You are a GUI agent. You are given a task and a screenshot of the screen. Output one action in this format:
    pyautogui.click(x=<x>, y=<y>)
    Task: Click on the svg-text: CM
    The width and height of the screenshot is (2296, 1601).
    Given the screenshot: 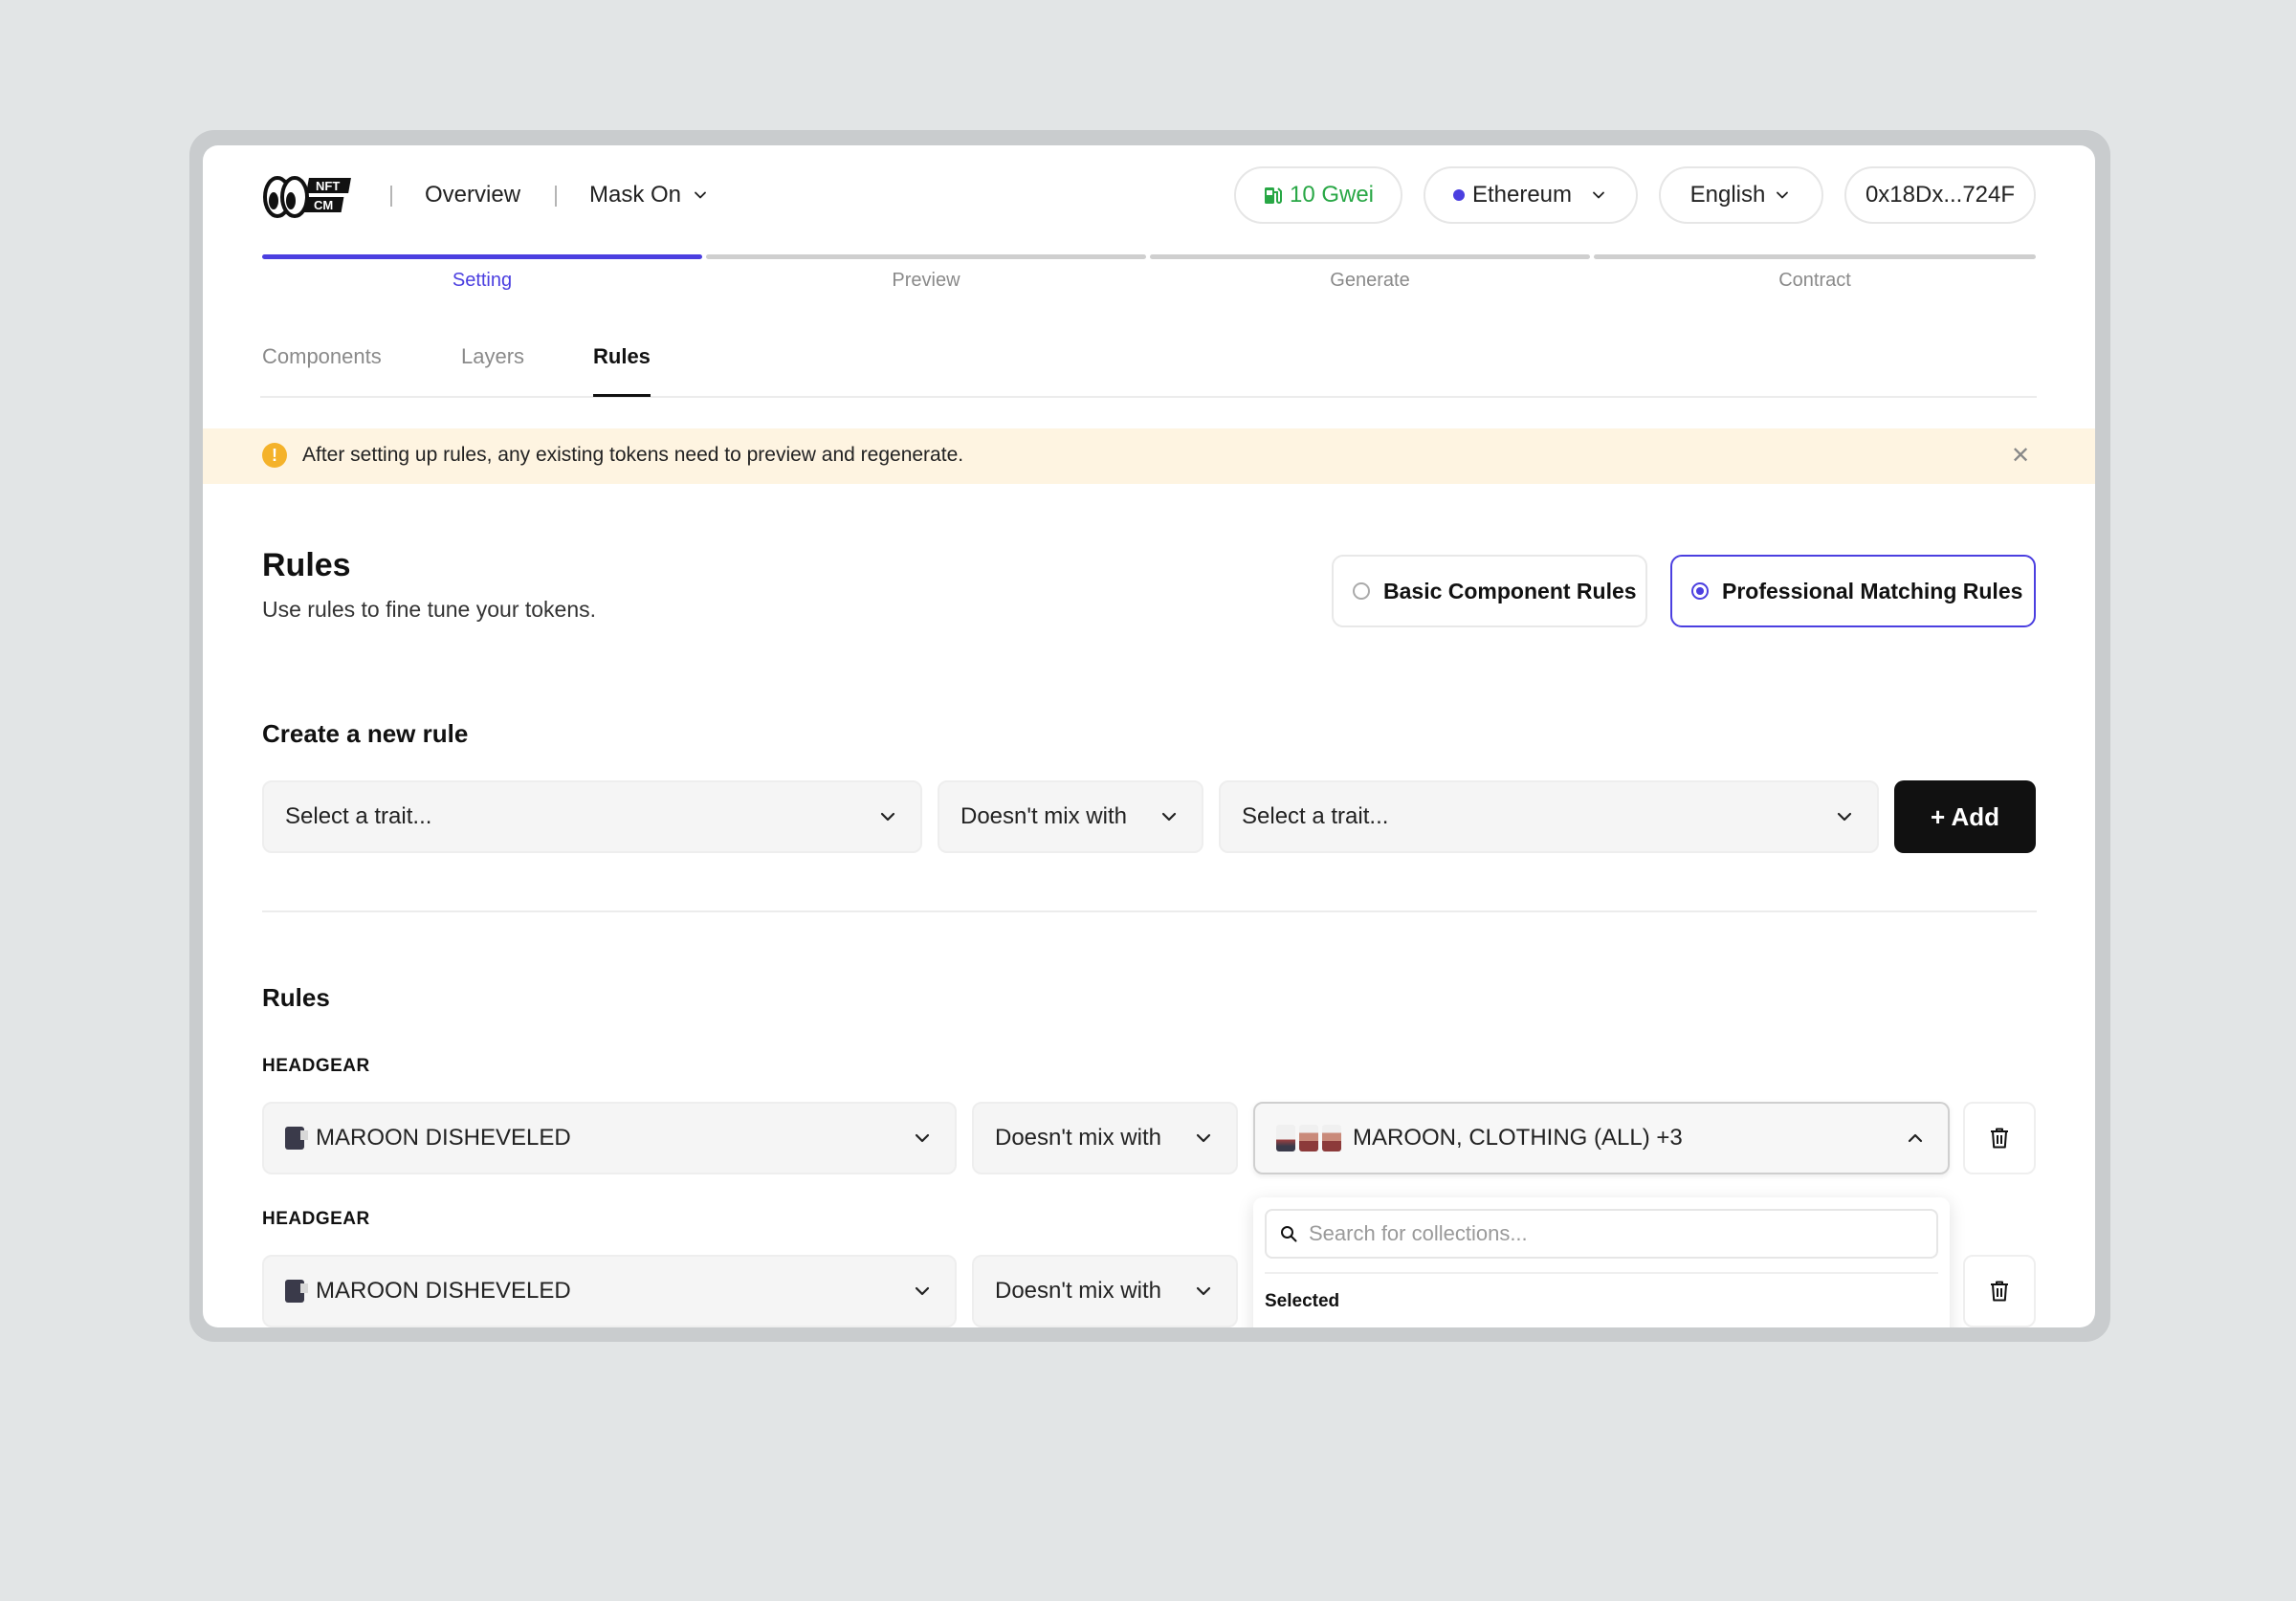 What is the action you would take?
    pyautogui.click(x=323, y=205)
    